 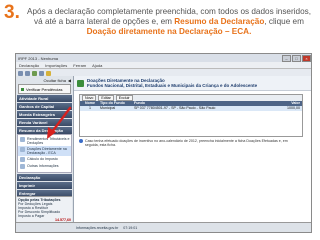 I want to click on open-icon, so click(x=27, y=73).